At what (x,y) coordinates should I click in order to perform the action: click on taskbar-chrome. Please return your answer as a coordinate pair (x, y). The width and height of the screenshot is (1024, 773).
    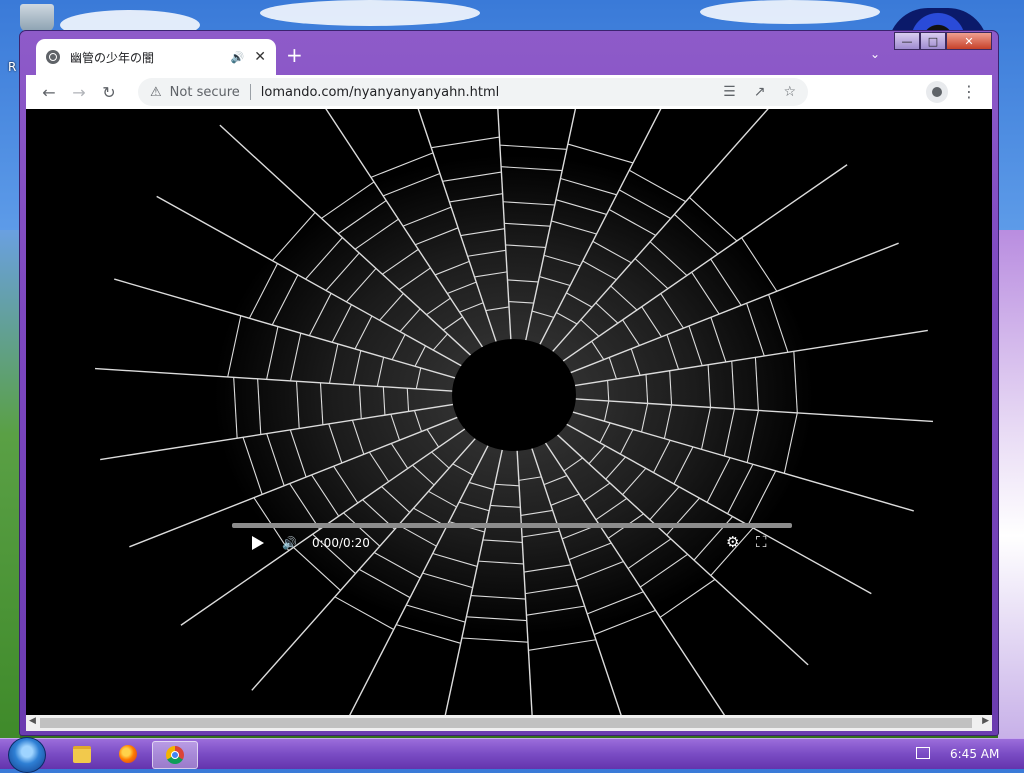
    Looking at the image, I should click on (175, 755).